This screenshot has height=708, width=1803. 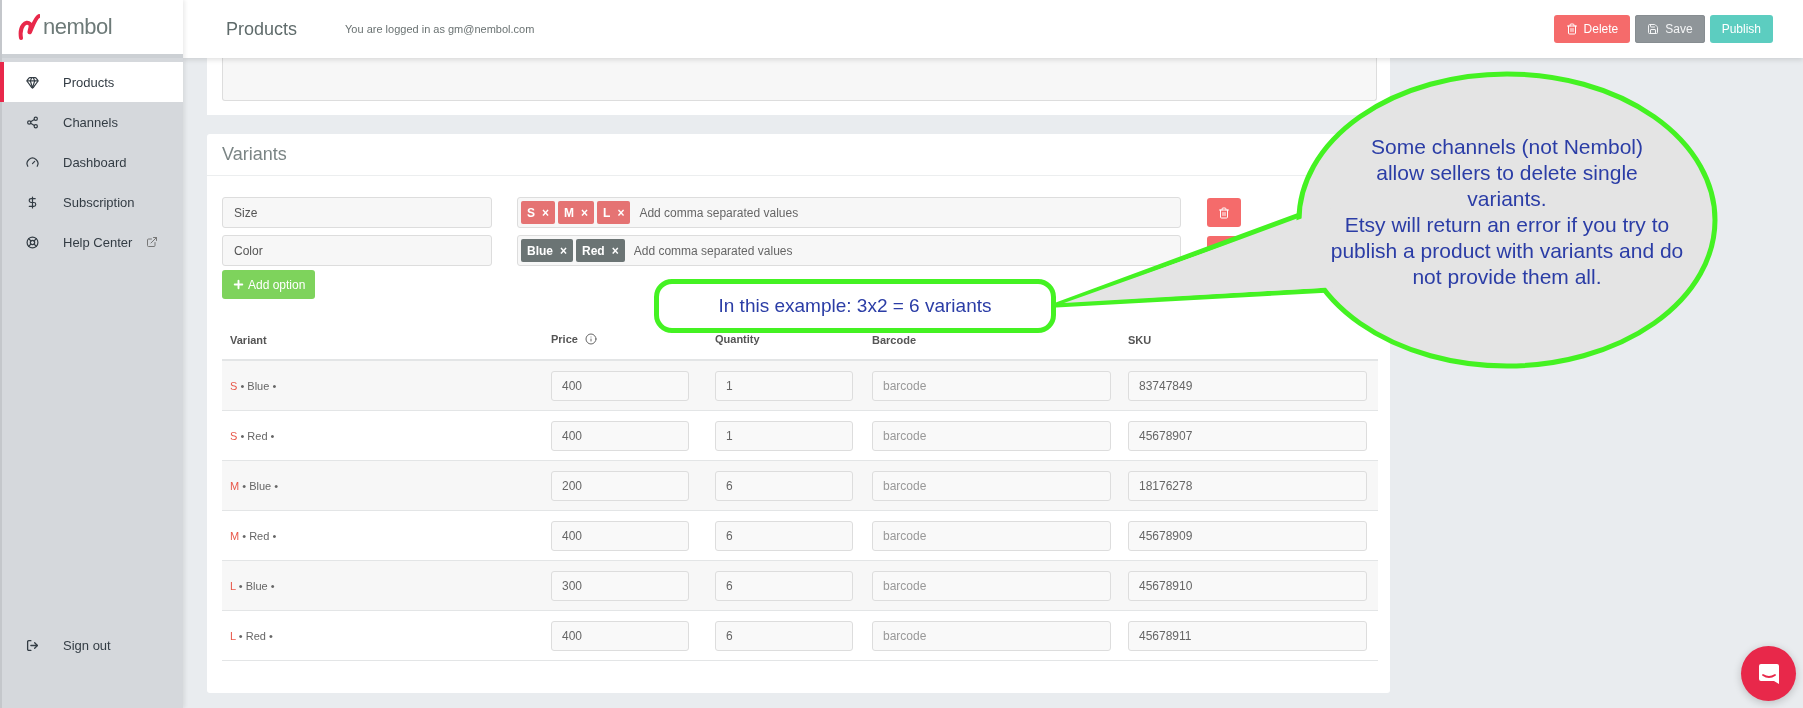 What do you see at coordinates (600, 250) in the screenshot?
I see `value-tag: Red ×` at bounding box center [600, 250].